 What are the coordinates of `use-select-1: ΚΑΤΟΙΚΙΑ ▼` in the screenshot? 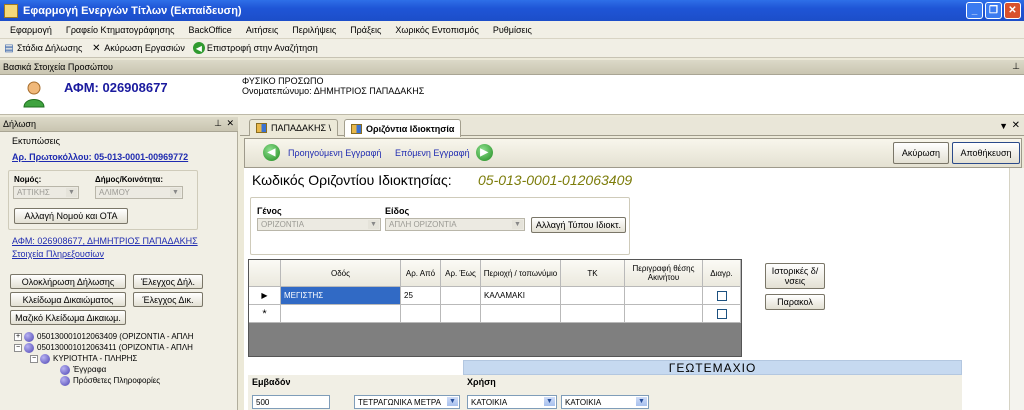 It's located at (512, 402).